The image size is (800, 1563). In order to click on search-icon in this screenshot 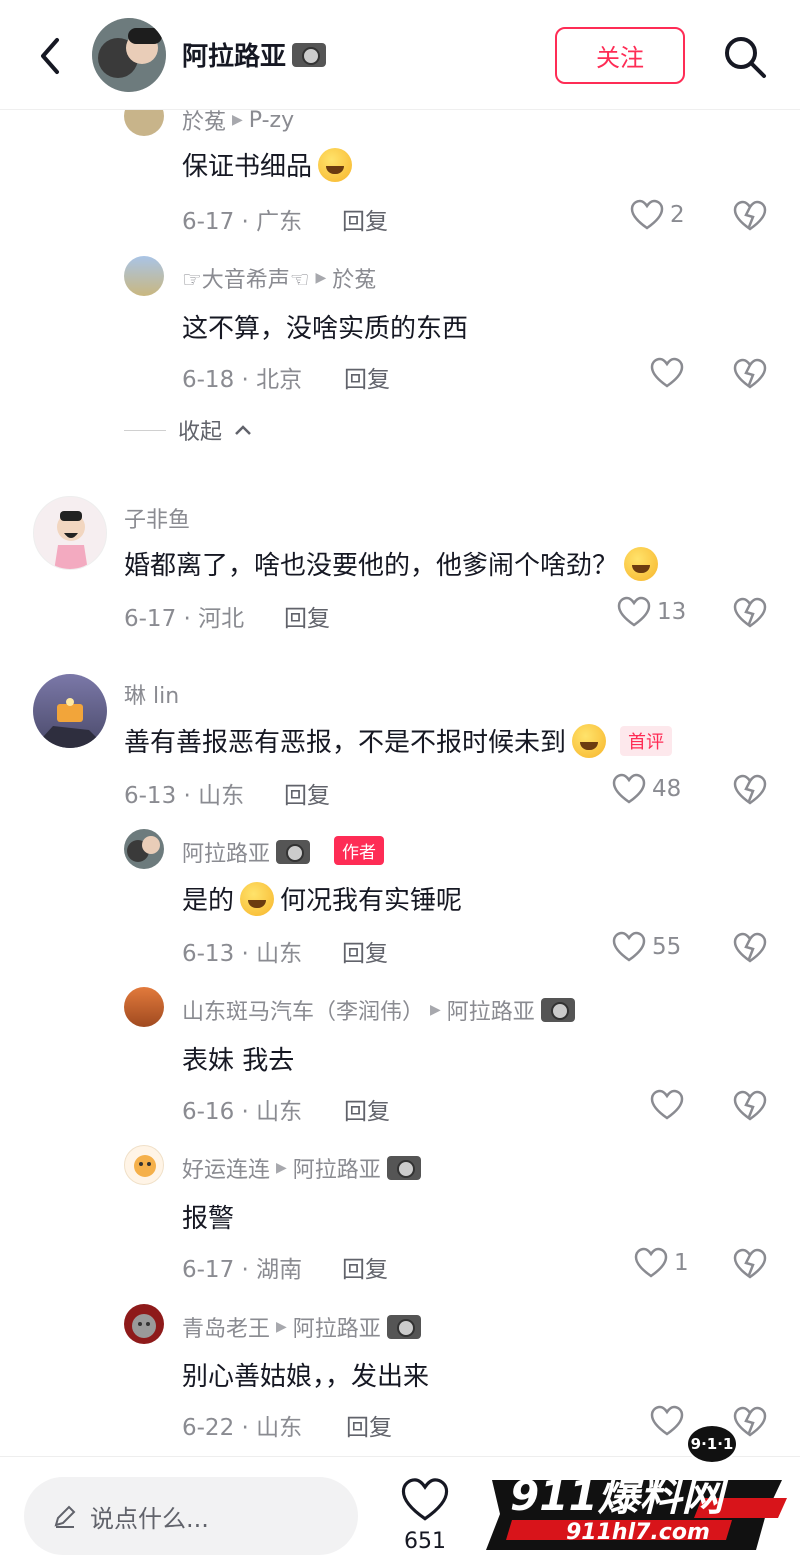, I will do `click(745, 57)`.